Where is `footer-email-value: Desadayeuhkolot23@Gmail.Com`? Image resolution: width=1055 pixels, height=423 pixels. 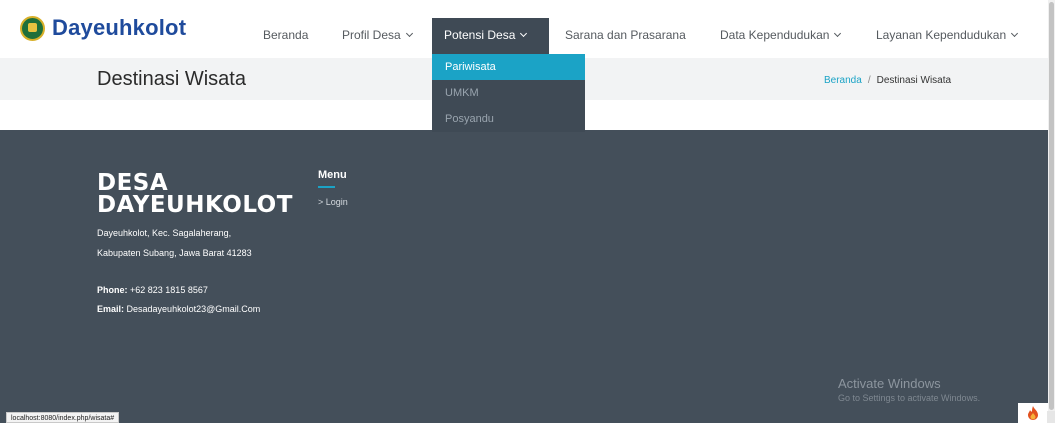
footer-email-value: Desadayeuhkolot23@Gmail.Com is located at coordinates (193, 309).